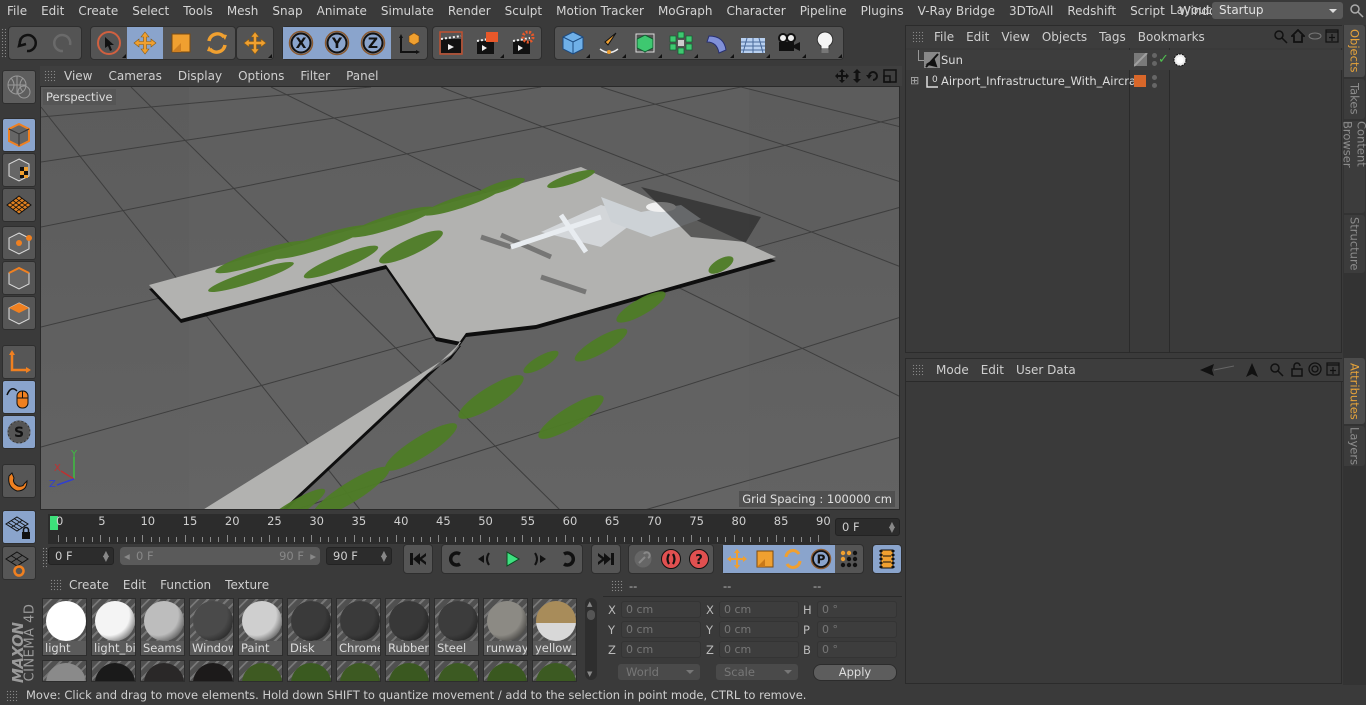  What do you see at coordinates (89, 585) in the screenshot?
I see `material-menu-create: Create` at bounding box center [89, 585].